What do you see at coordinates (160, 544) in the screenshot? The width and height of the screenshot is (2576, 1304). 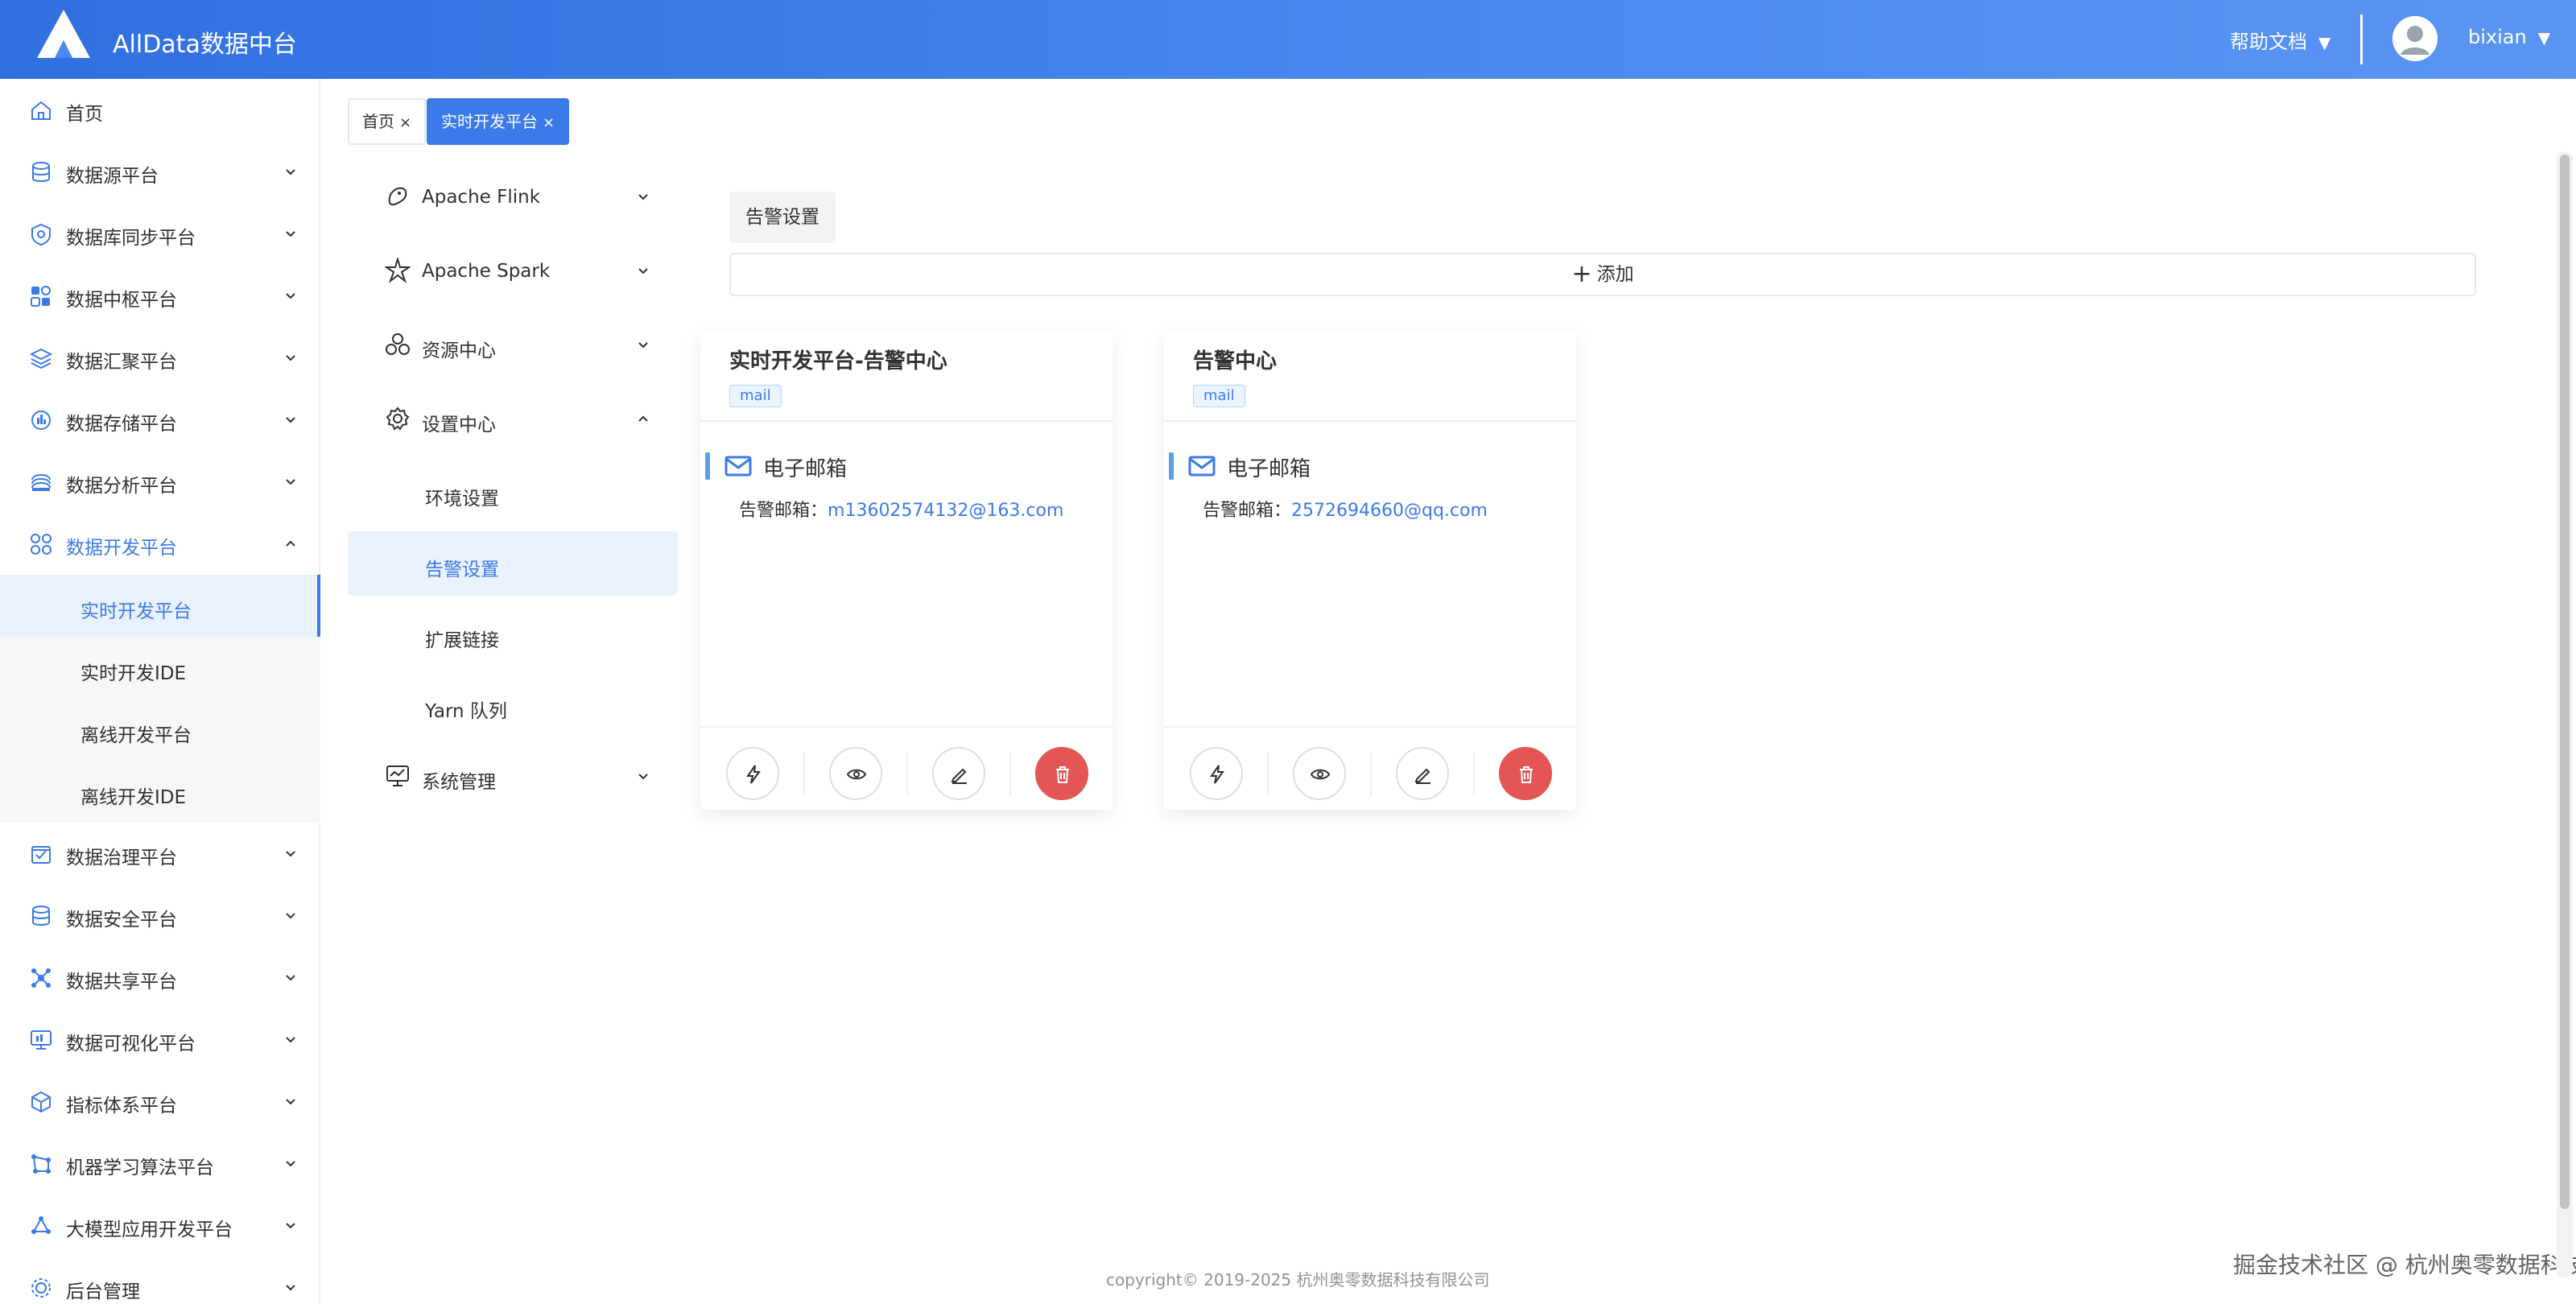 I see `sidebar-item-data-dev: 数据开发平台` at bounding box center [160, 544].